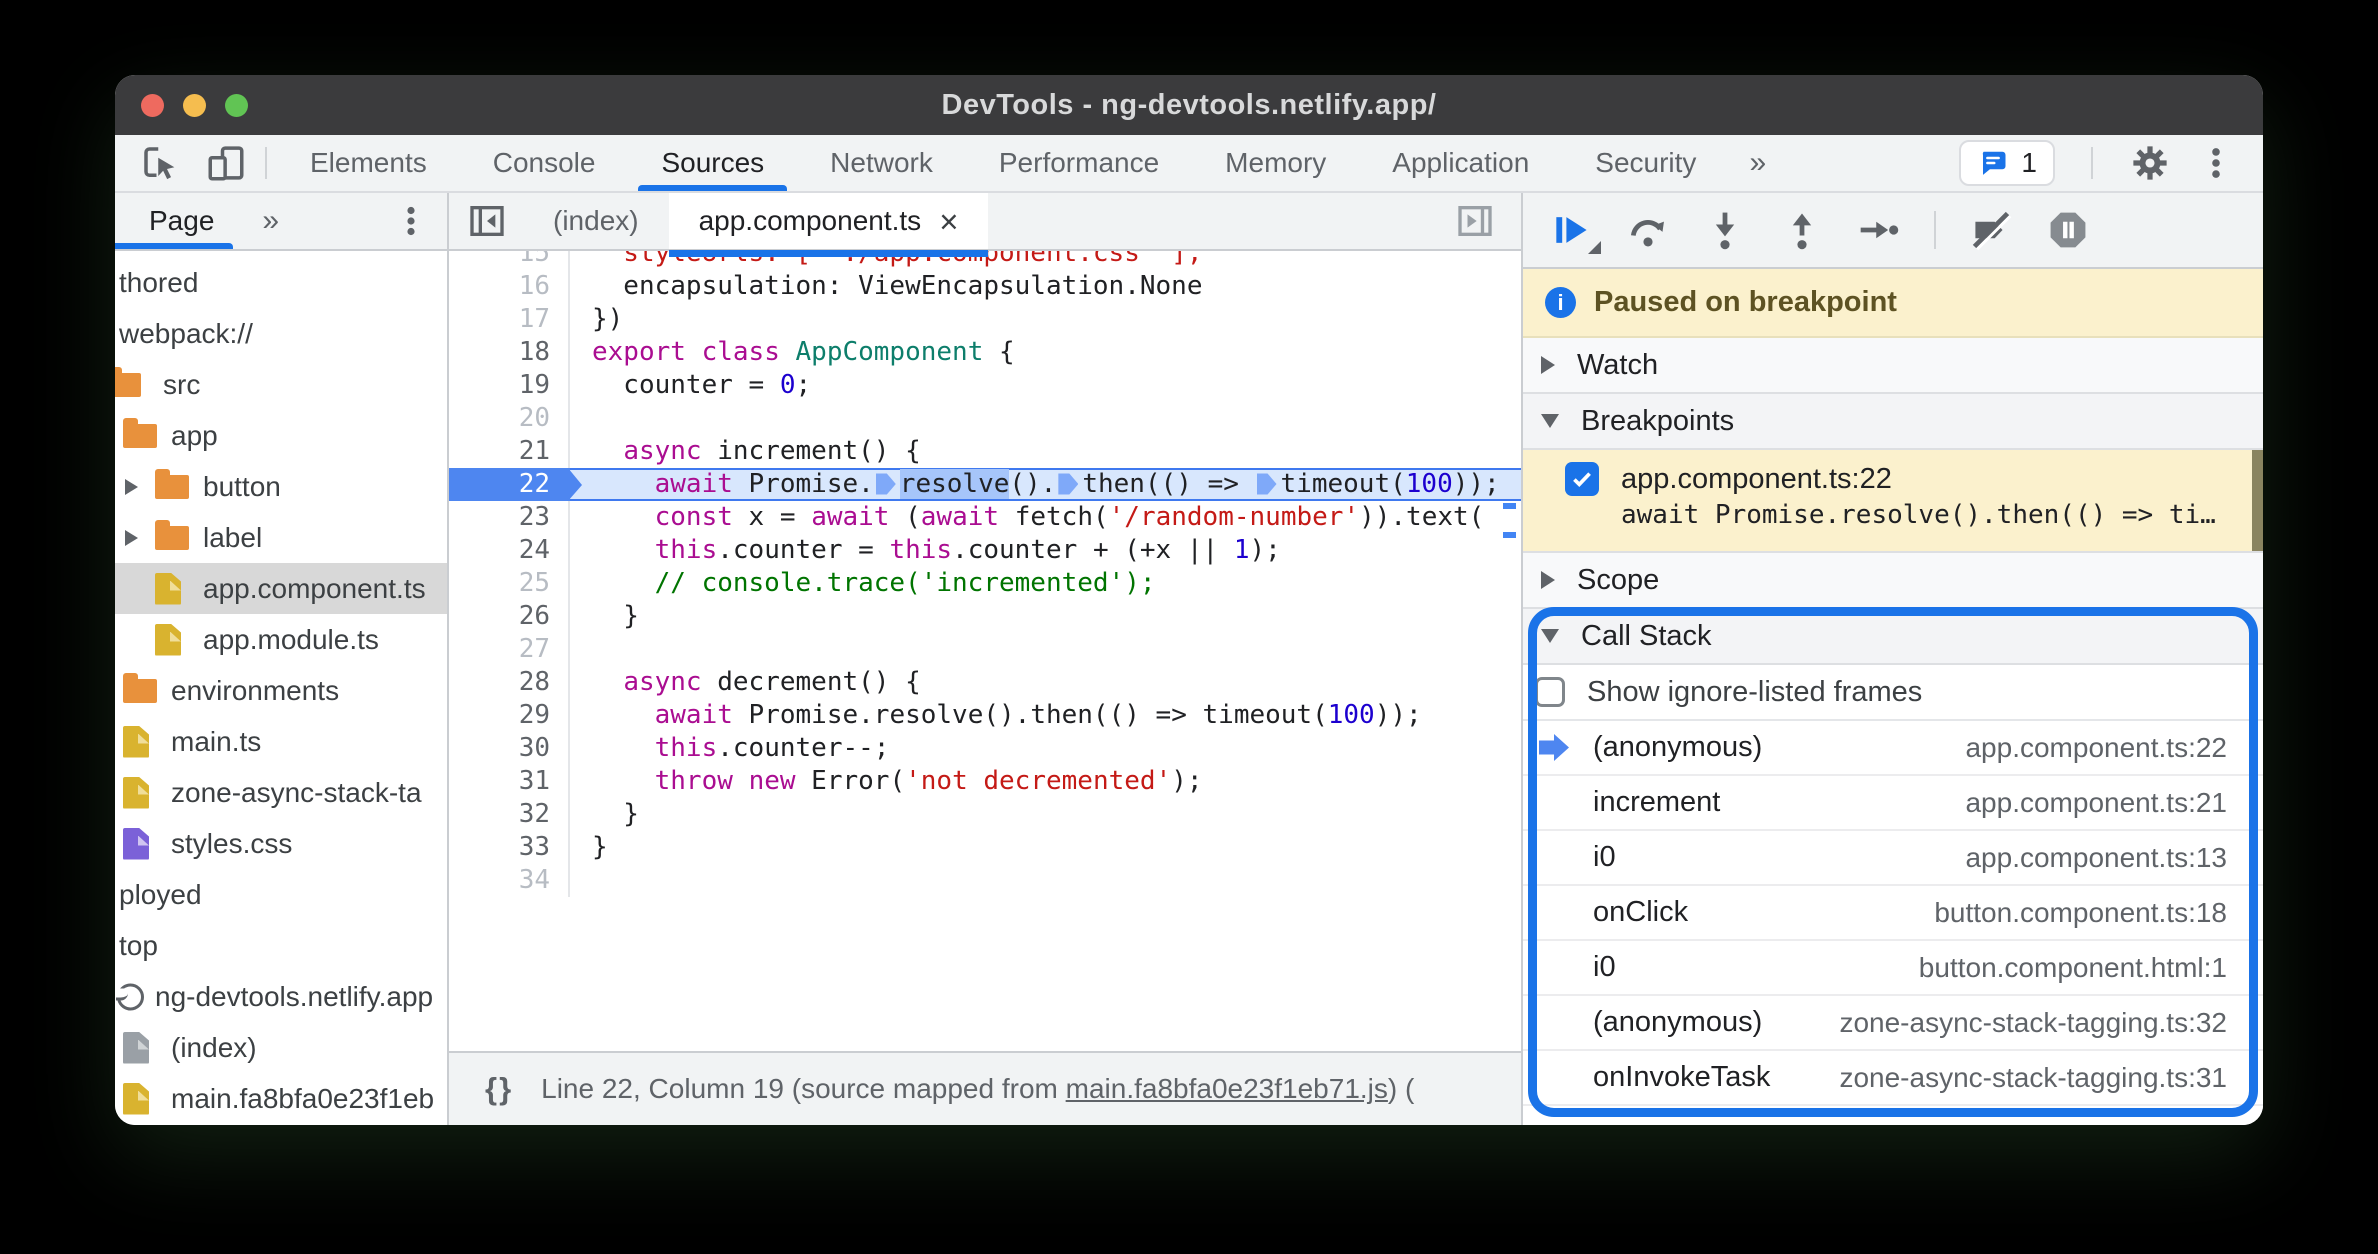 The image size is (2378, 1254). What do you see at coordinates (1460, 163) in the screenshot?
I see `tab-application: Application` at bounding box center [1460, 163].